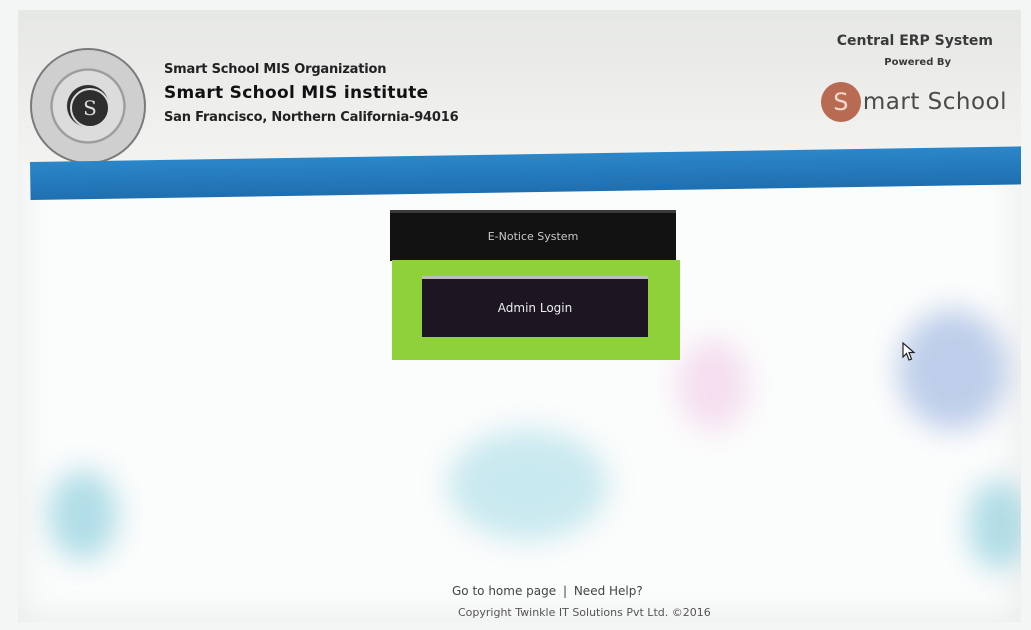 The width and height of the screenshot is (1031, 630). I want to click on institute-address: San Francisco, Northern California-94016, so click(311, 117).